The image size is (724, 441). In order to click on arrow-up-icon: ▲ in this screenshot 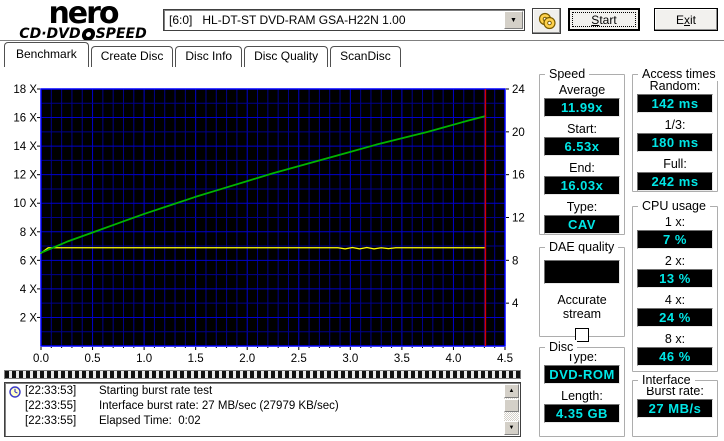, I will do `click(511, 391)`.